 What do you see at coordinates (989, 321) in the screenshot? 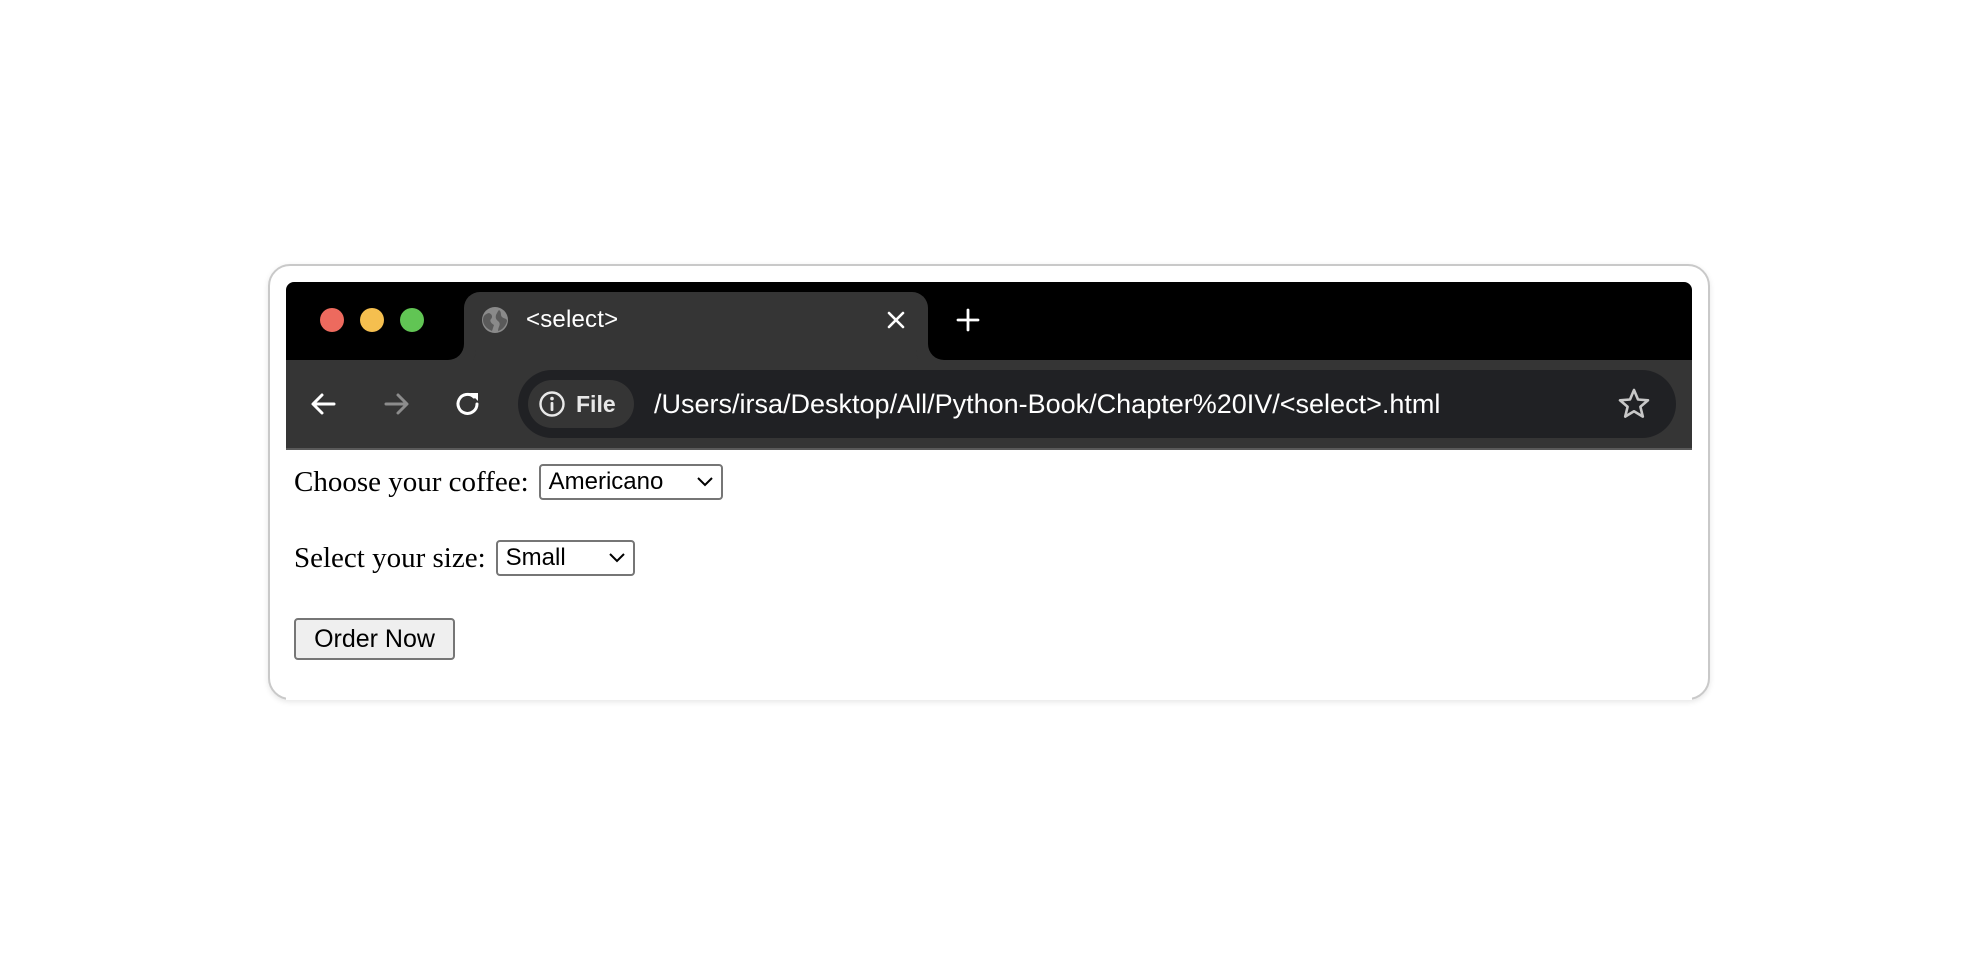
I see `tab-strip: <select>` at bounding box center [989, 321].